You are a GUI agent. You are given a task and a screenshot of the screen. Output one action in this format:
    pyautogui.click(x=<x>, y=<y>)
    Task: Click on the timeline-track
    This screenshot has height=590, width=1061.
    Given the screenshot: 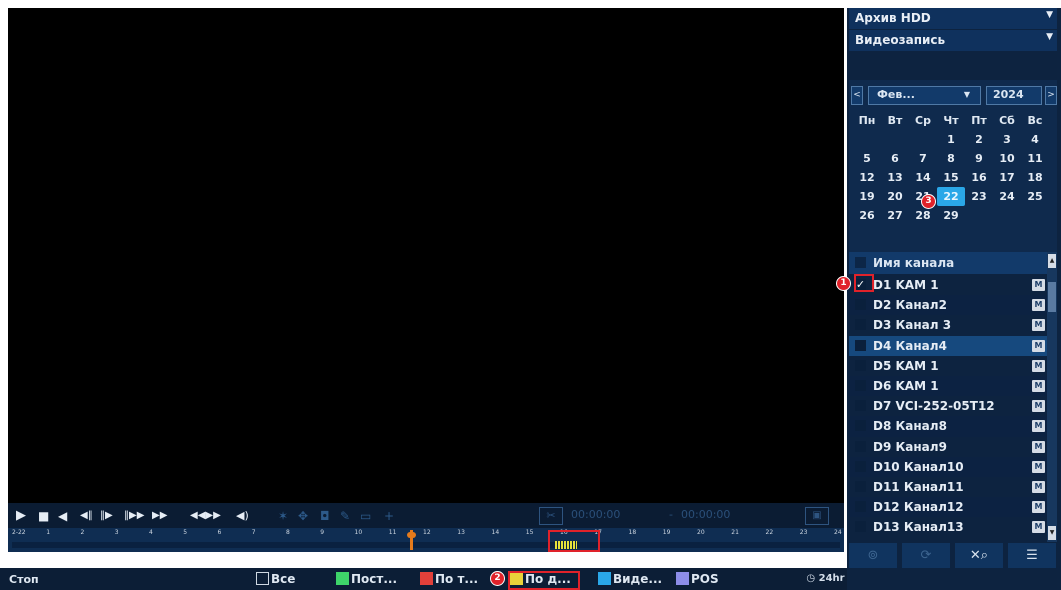 What is the action you would take?
    pyautogui.click(x=426, y=545)
    